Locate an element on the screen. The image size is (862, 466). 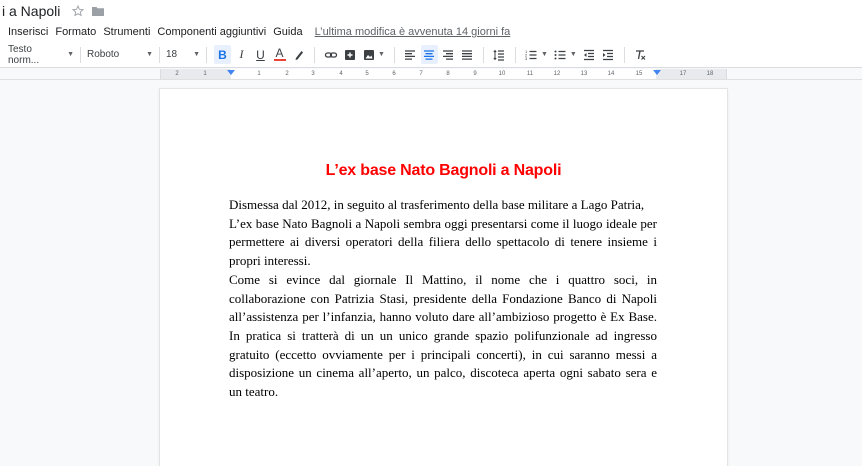
title-bar: i a Napoli is located at coordinates (431, 11).